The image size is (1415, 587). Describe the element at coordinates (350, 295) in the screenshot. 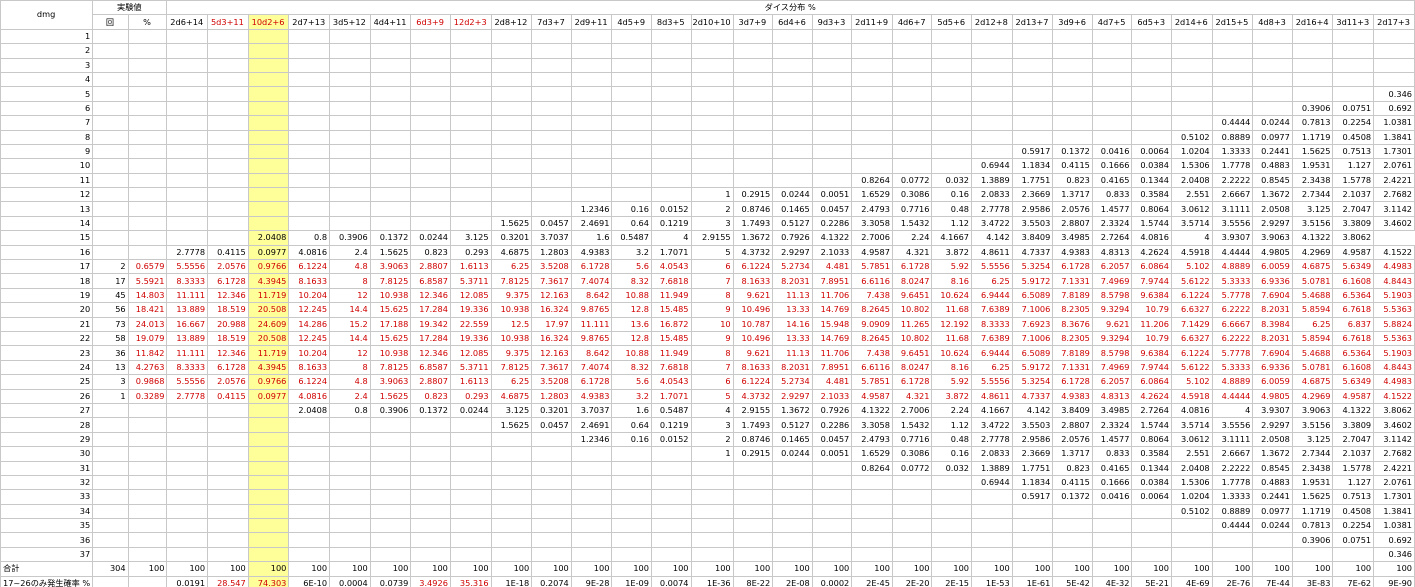

I see `value-cell: 12` at that location.